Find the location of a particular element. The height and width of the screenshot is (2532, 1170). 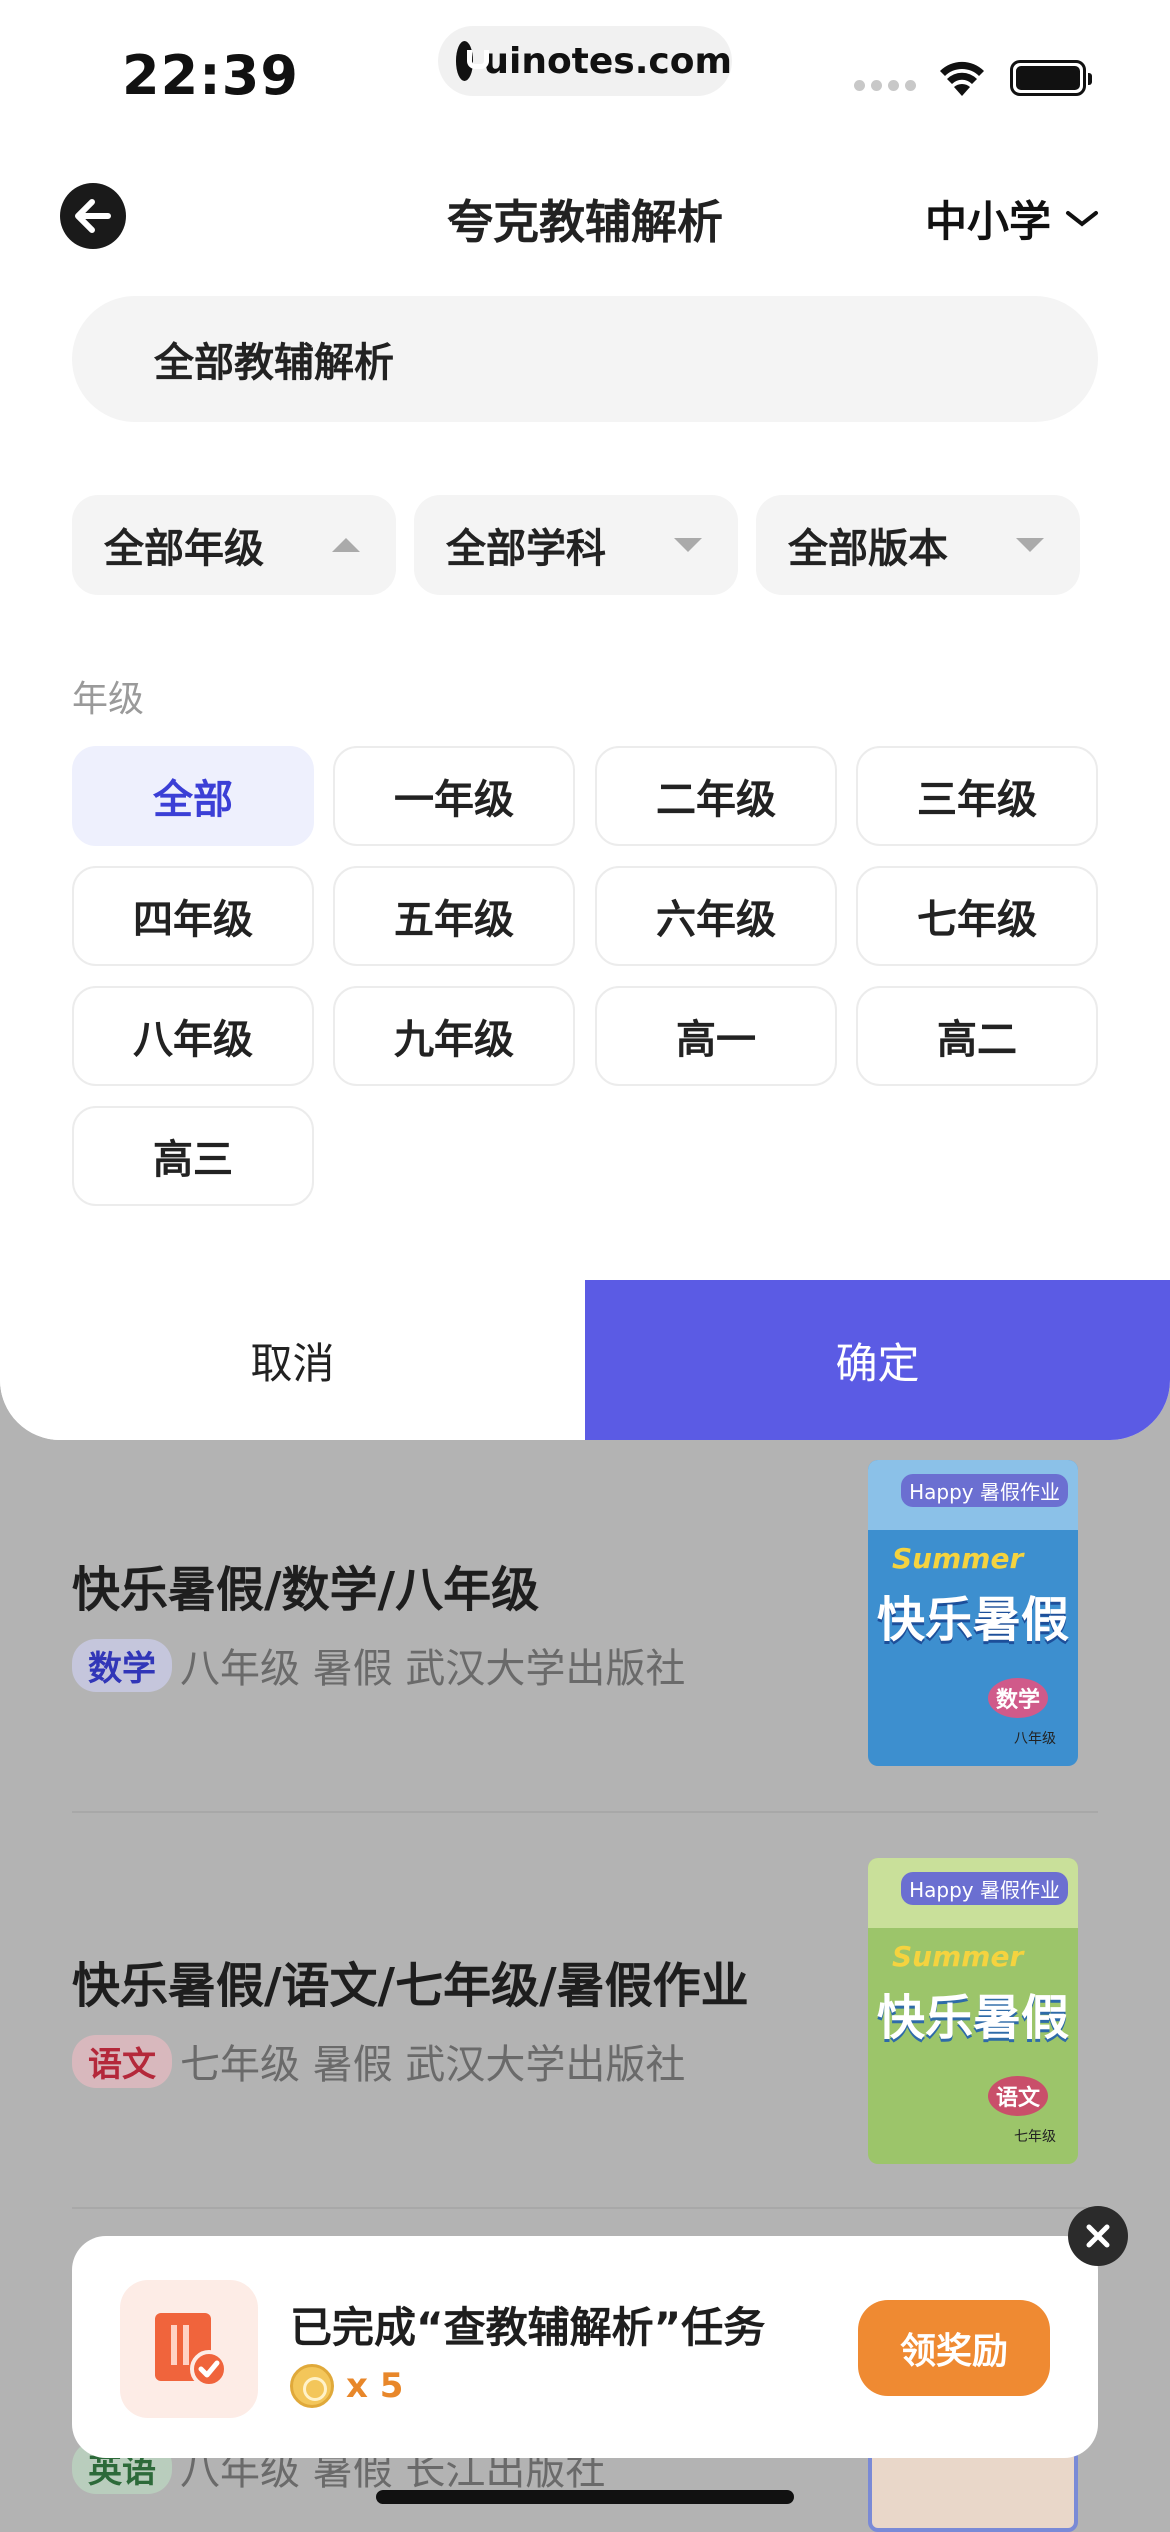

url-text: uinotes.com is located at coordinates (607, 61).